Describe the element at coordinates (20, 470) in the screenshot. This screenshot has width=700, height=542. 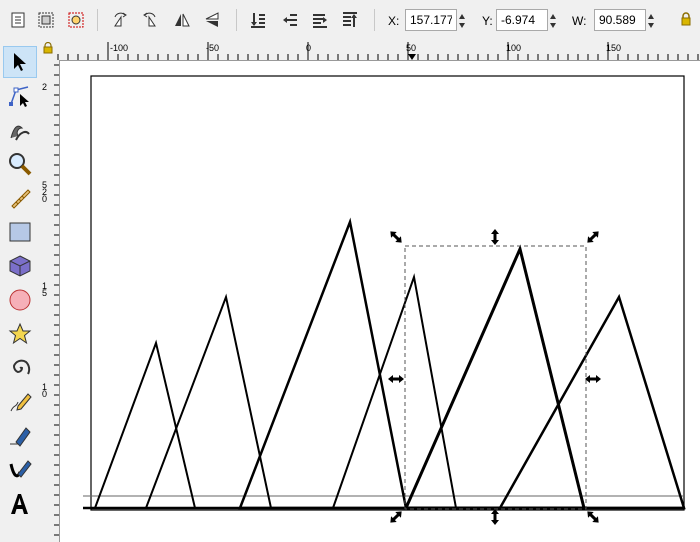
I see `calligraphy-icon` at that location.